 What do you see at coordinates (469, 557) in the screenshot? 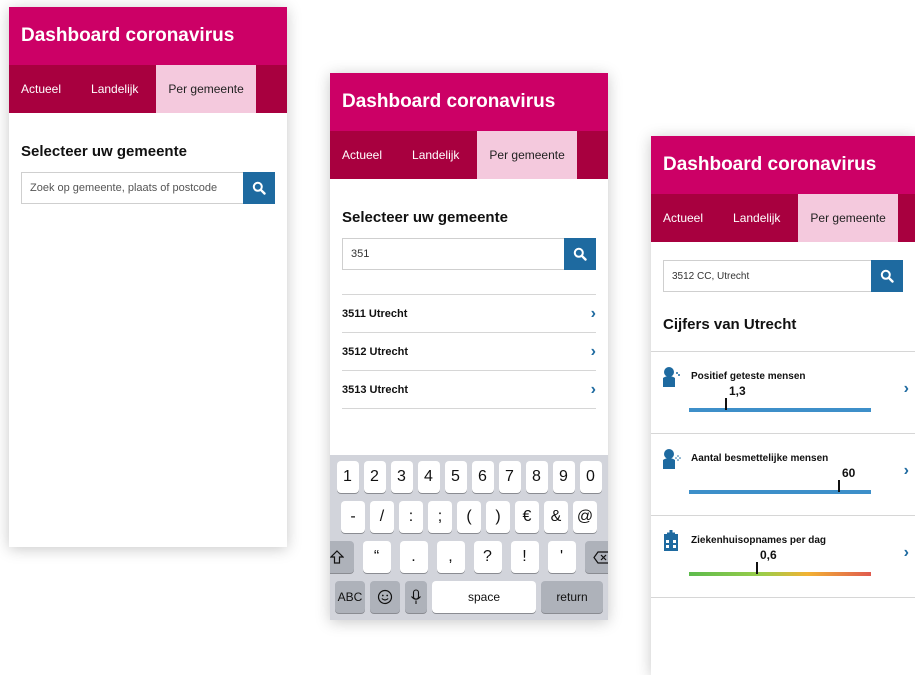
I see `keyboard-row-punct: “ . , ? ! '` at bounding box center [469, 557].